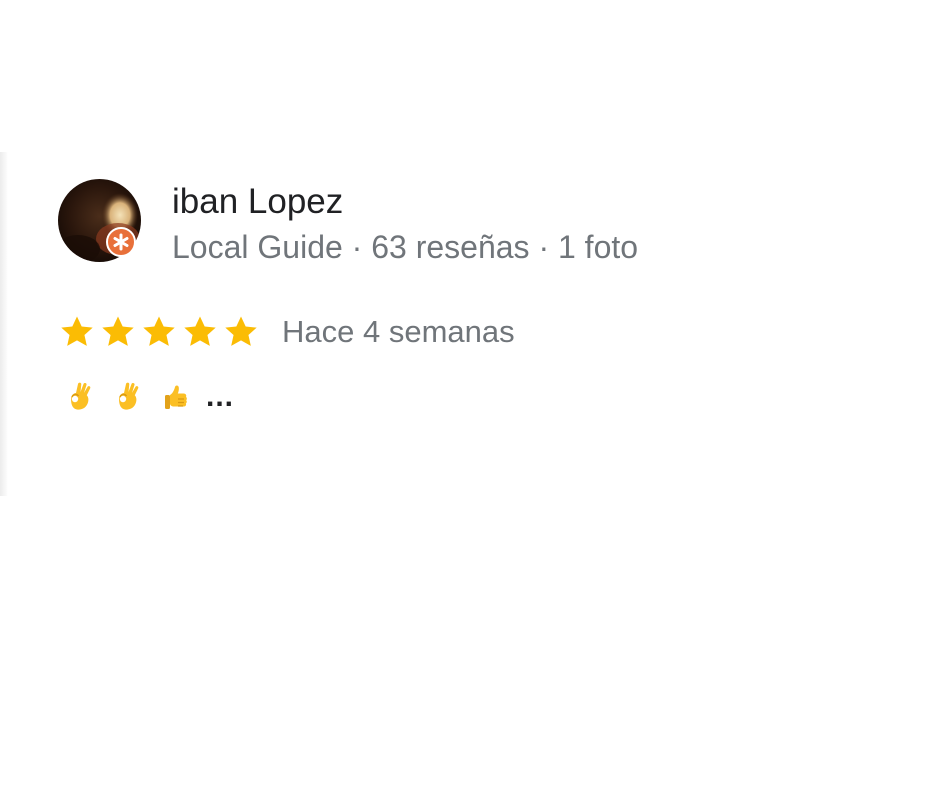  I want to click on local-guide-badge-icon, so click(121, 242).